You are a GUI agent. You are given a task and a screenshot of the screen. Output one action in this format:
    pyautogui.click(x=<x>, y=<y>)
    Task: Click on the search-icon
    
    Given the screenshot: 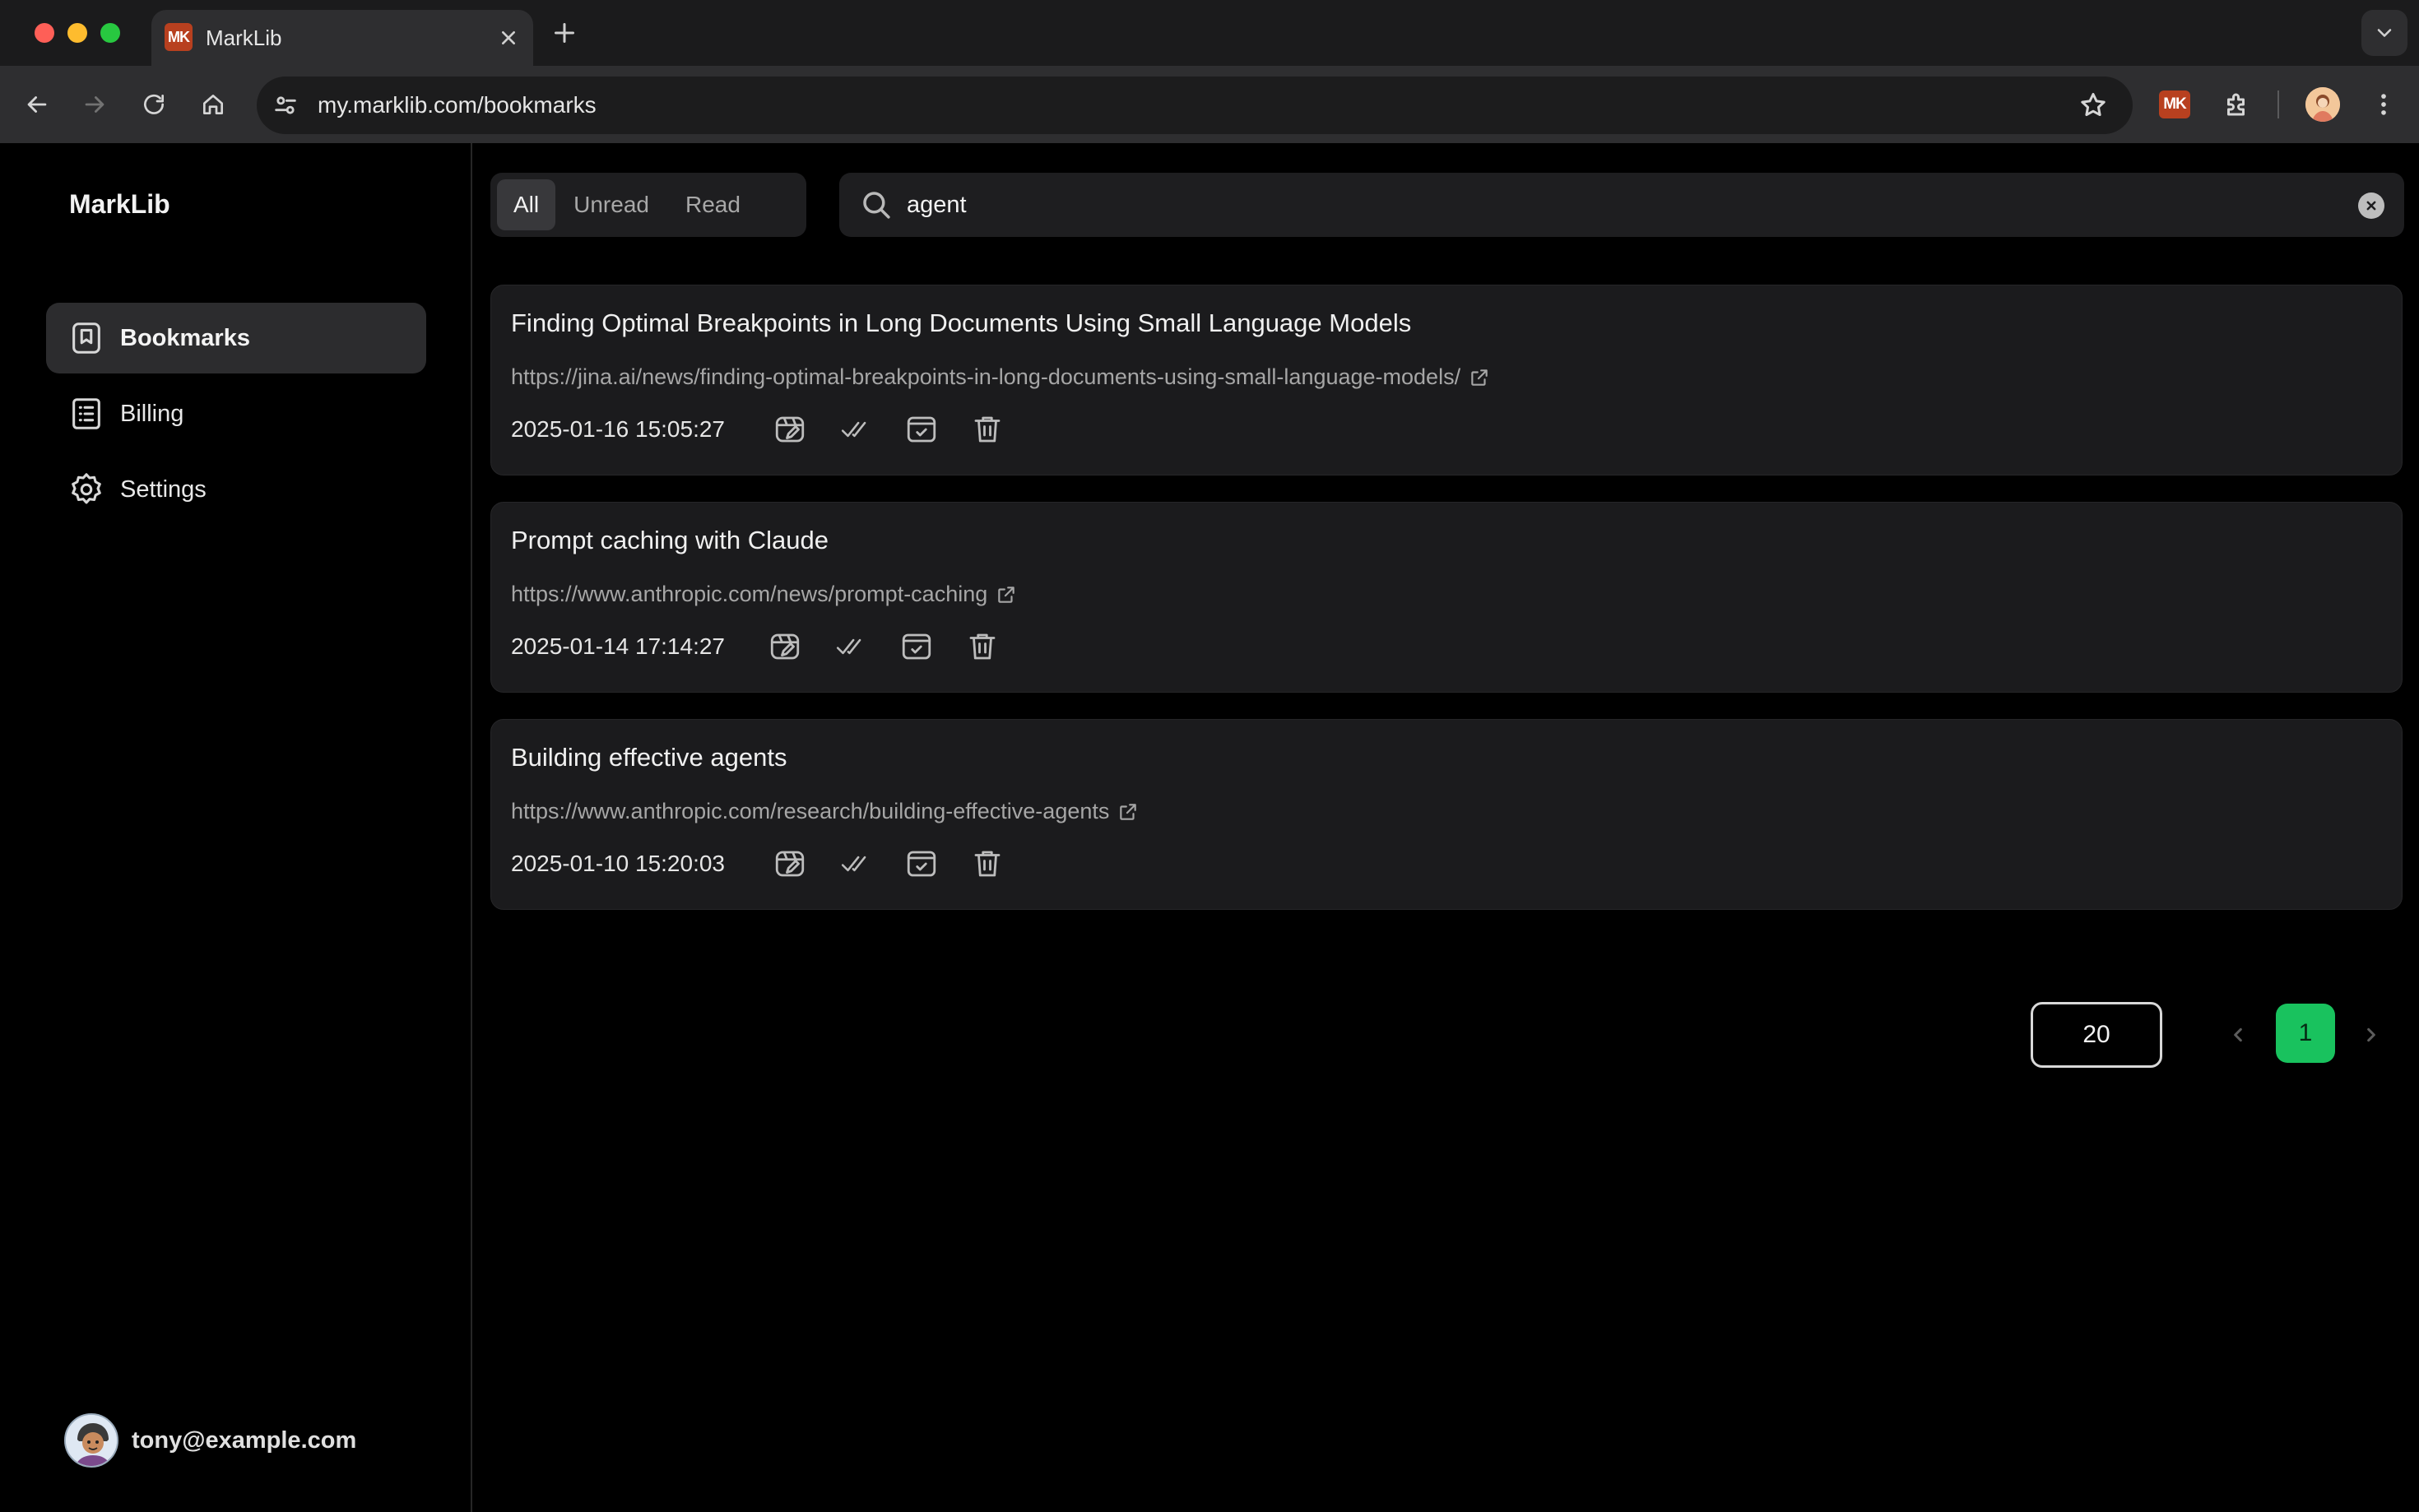 What is the action you would take?
    pyautogui.click(x=876, y=205)
    